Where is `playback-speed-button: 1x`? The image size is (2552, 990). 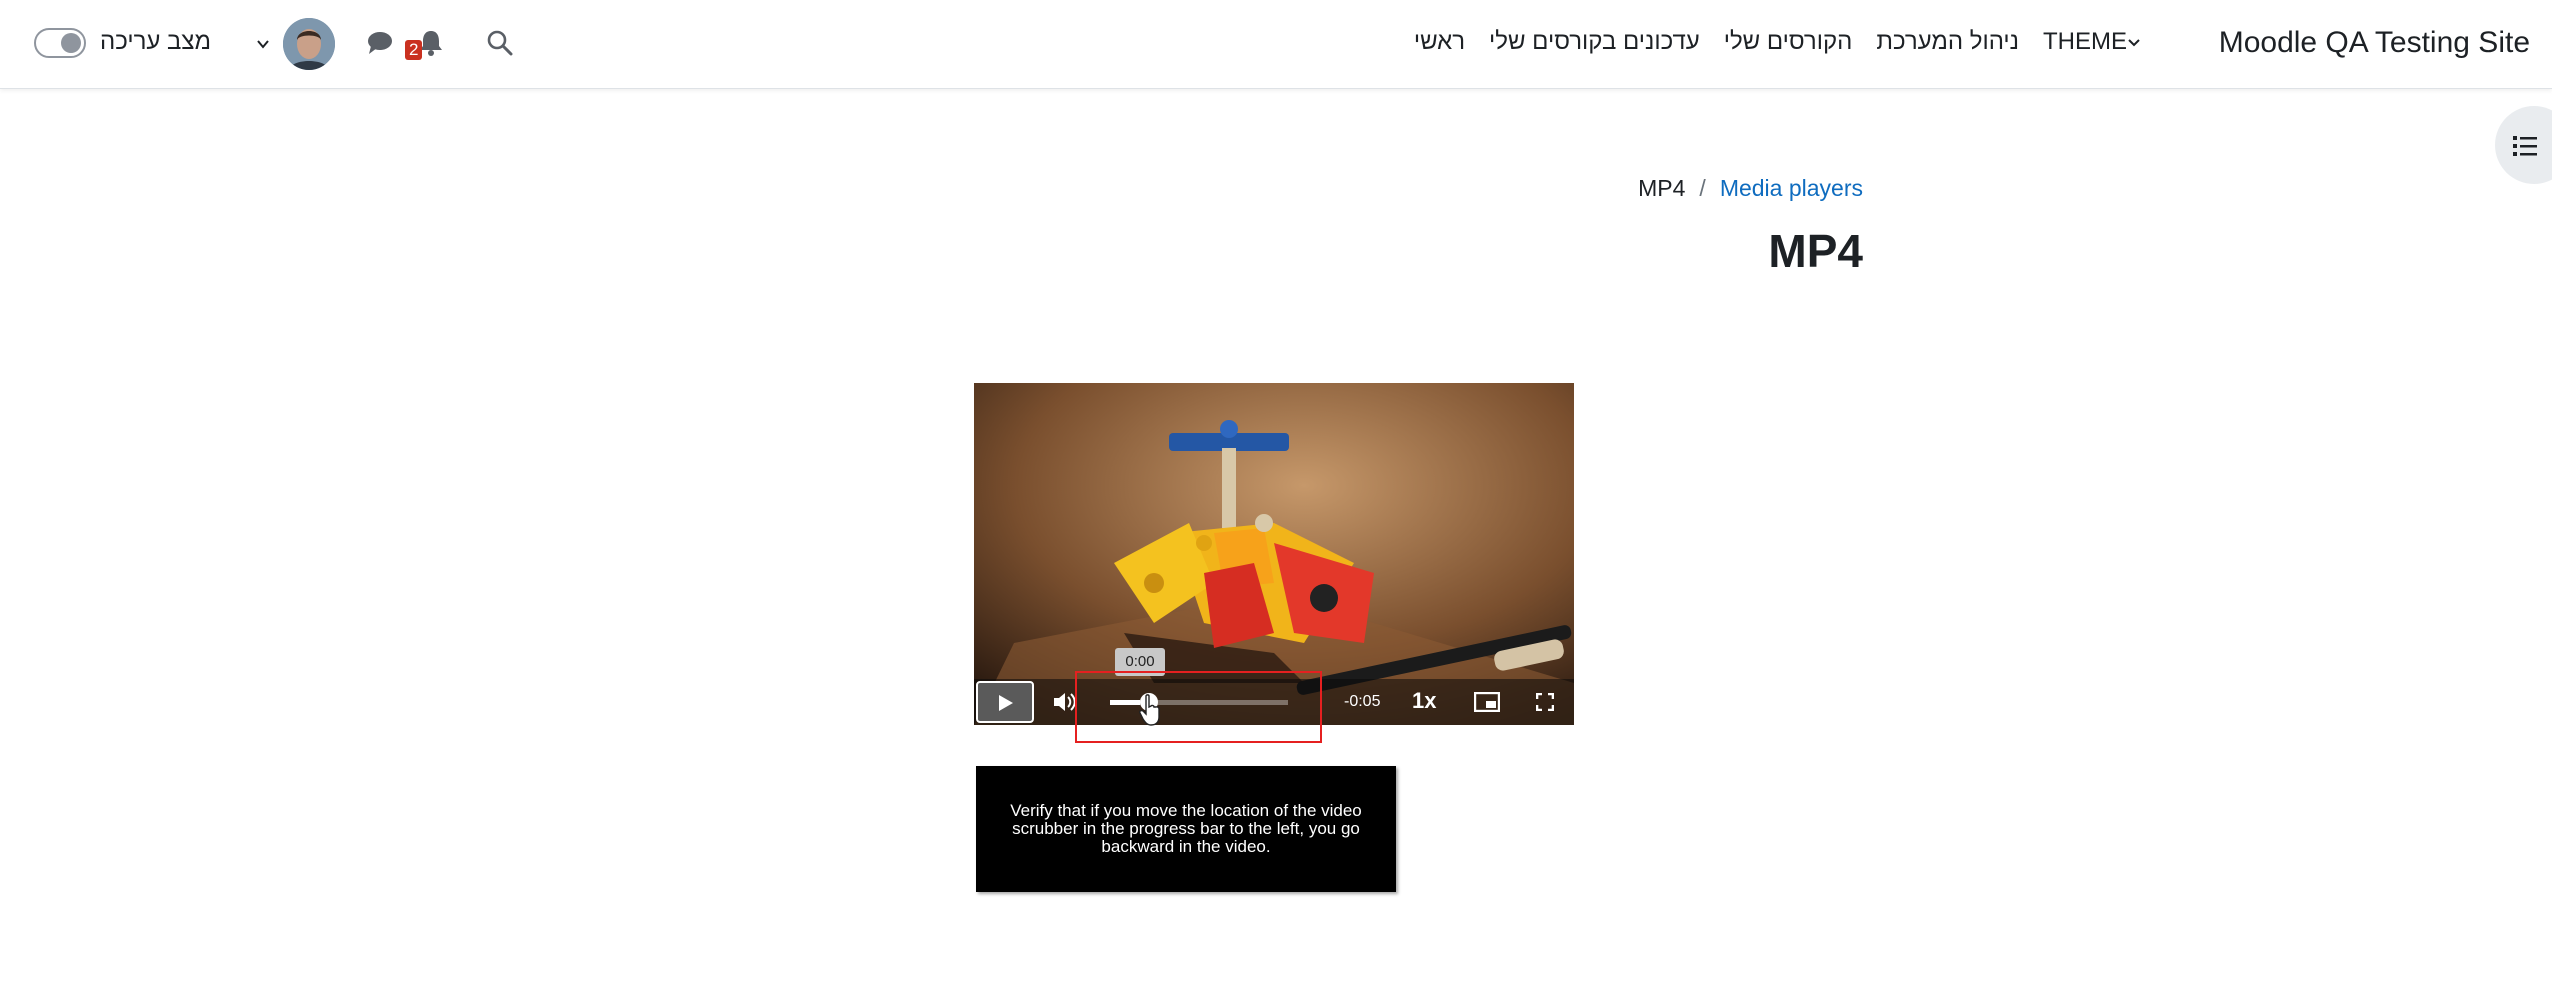 playback-speed-button: 1x is located at coordinates (1424, 701).